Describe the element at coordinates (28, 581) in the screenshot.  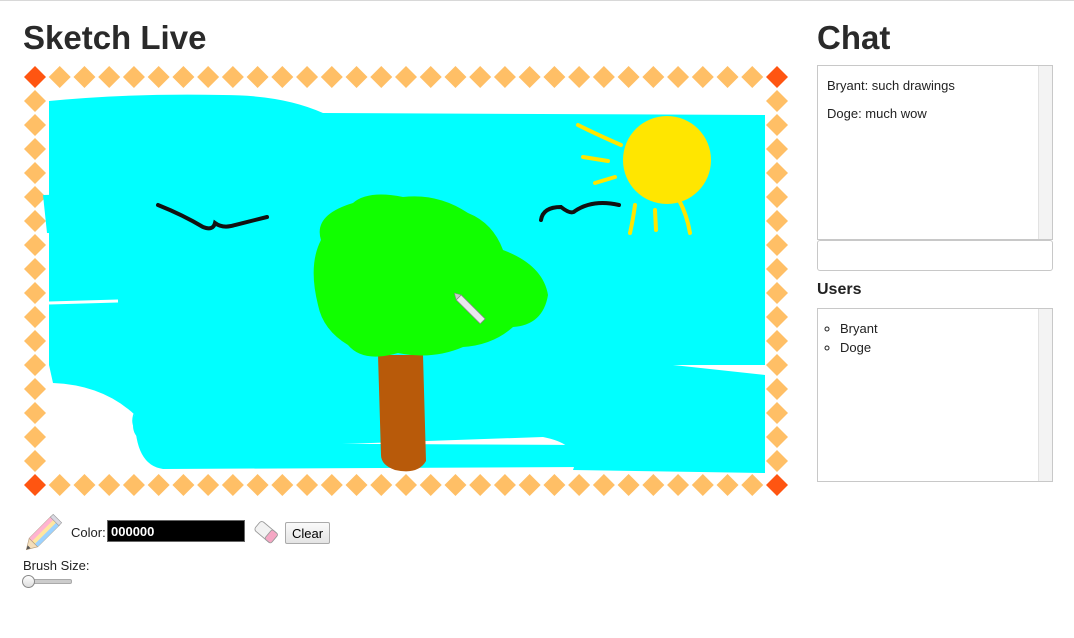
I see `slider-thumb` at that location.